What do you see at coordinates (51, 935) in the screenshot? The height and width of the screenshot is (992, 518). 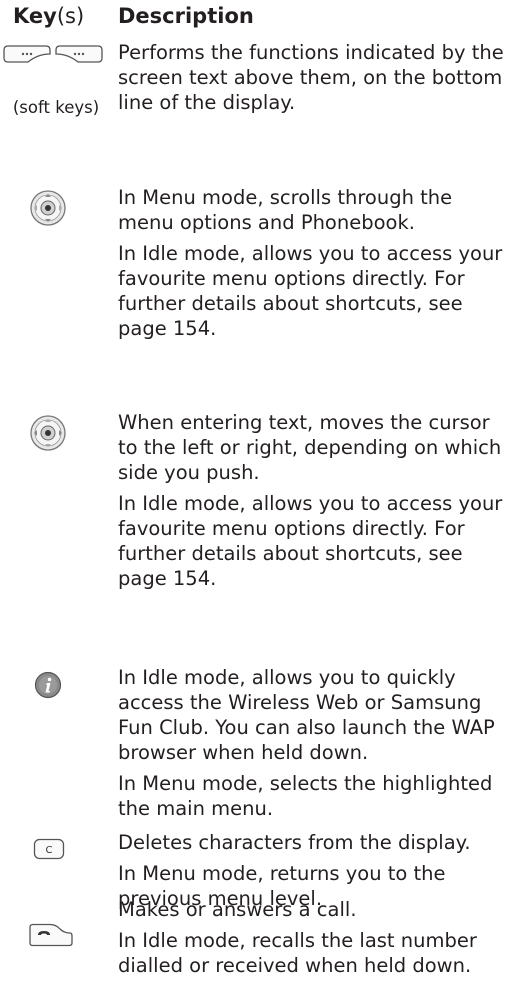 I see `dial-key-icon` at bounding box center [51, 935].